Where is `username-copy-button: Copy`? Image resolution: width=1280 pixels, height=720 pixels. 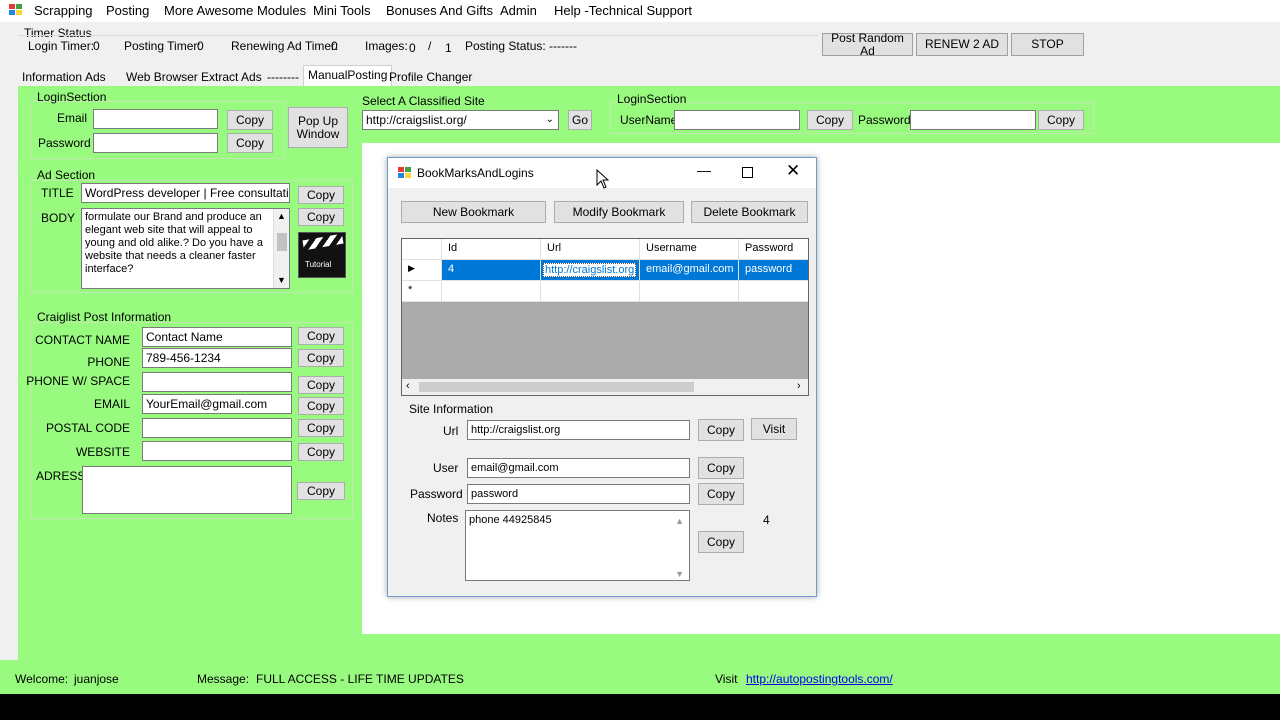
username-copy-button: Copy is located at coordinates (830, 120).